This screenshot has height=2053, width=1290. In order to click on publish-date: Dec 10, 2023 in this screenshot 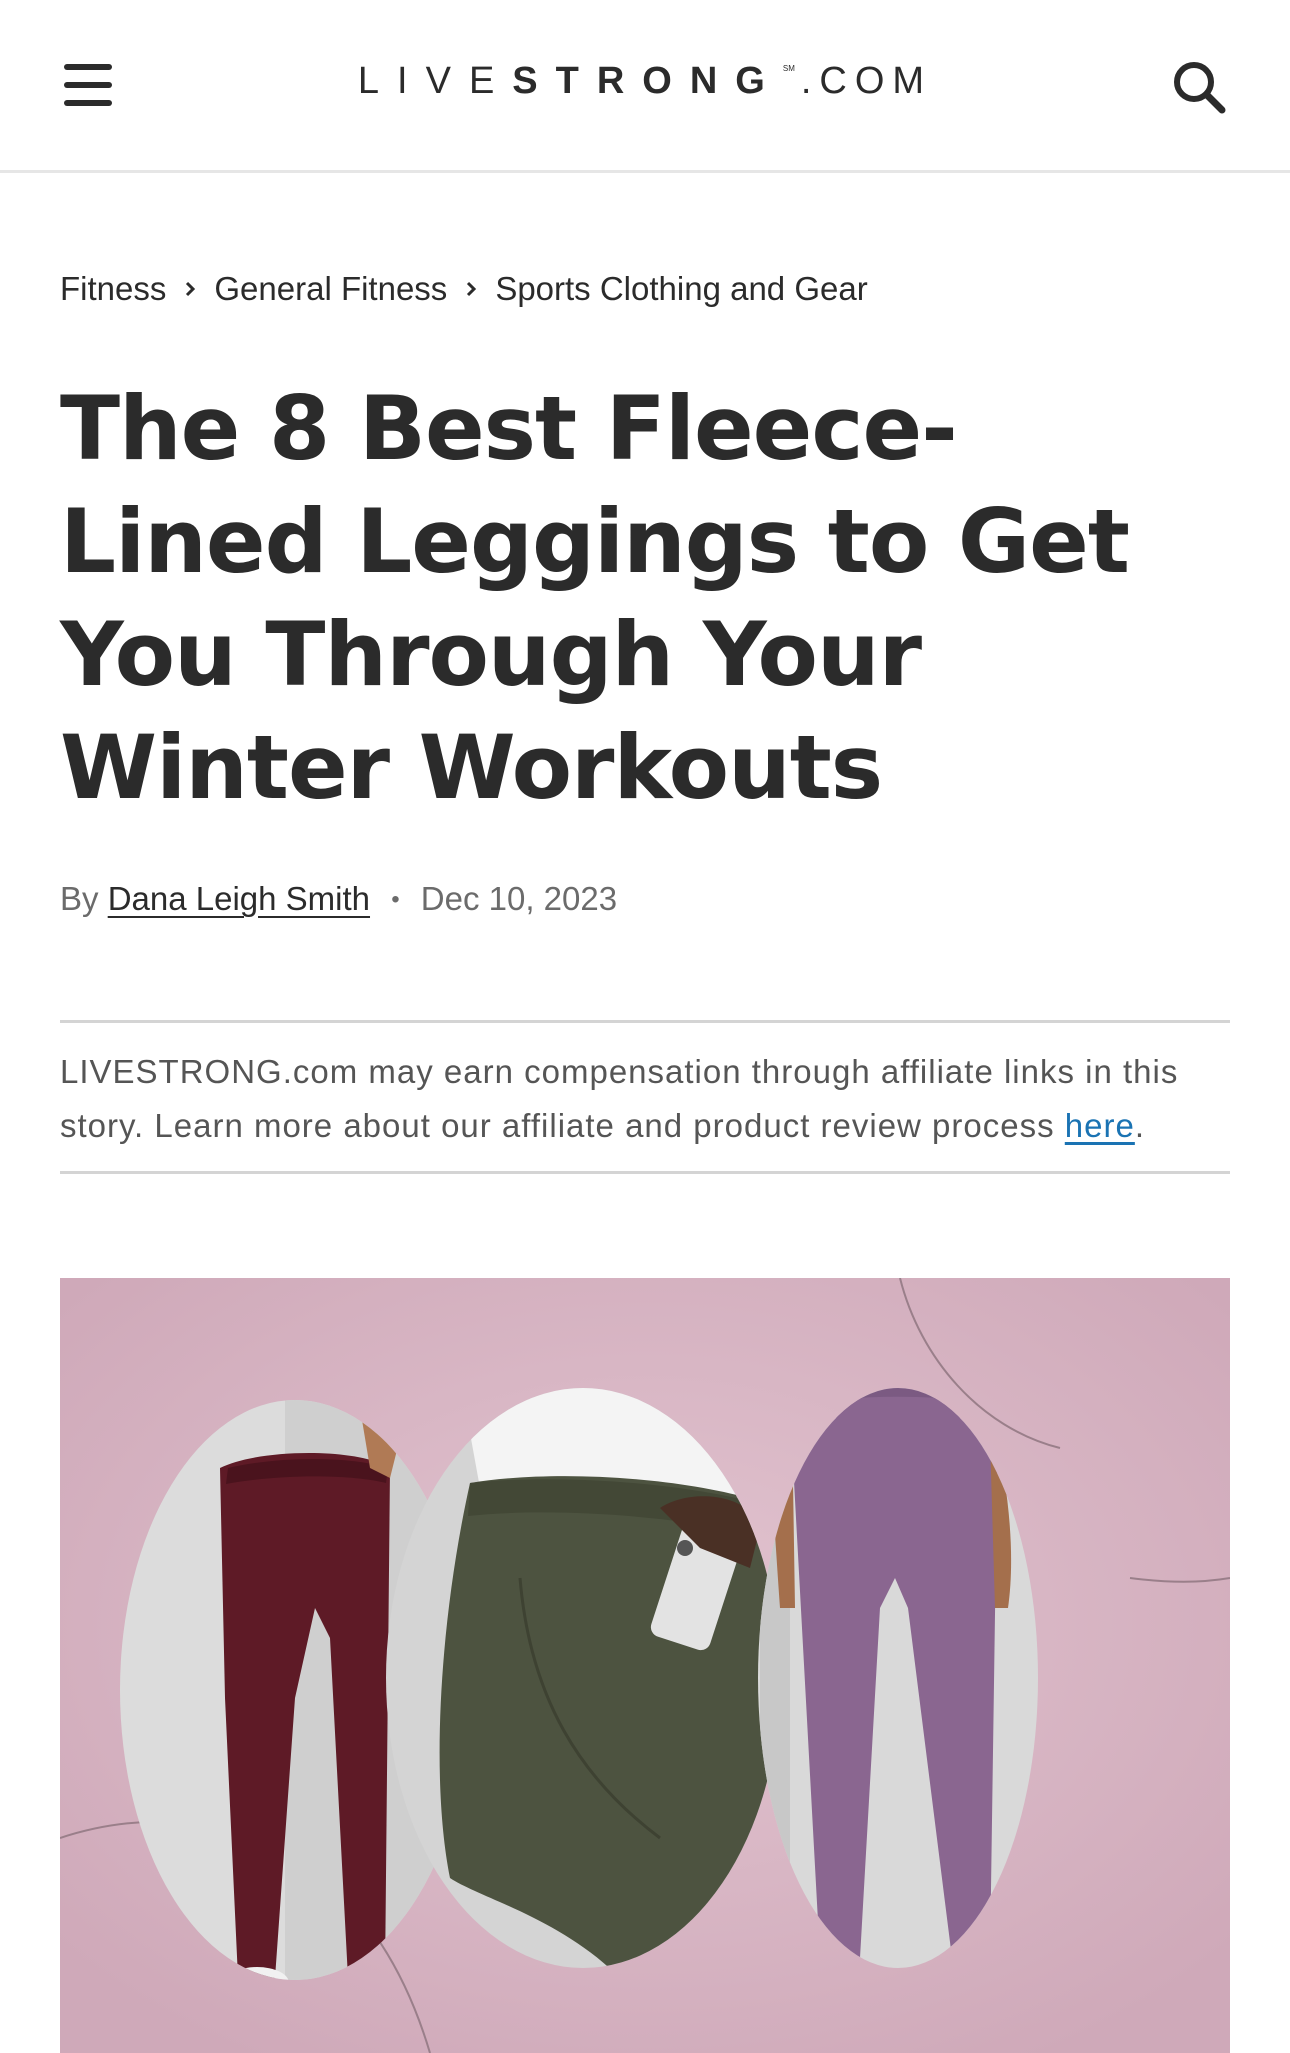, I will do `click(519, 898)`.